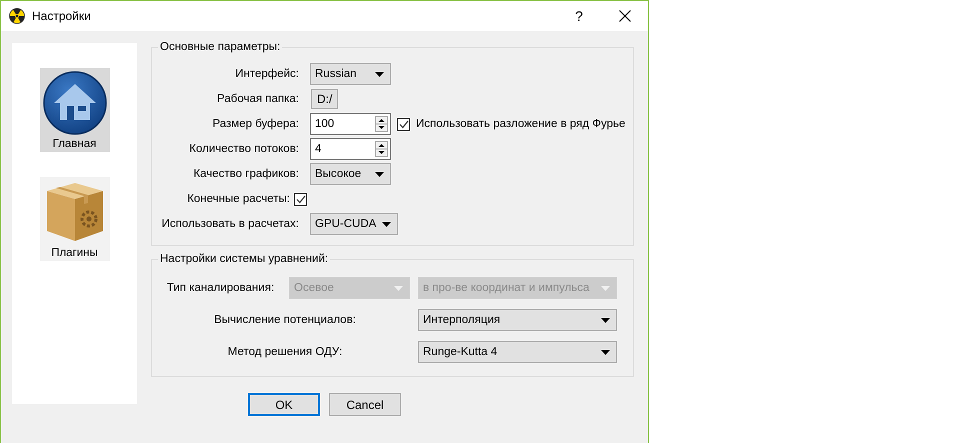  Describe the element at coordinates (257, 99) in the screenshot. I see `field-label: Рабочая папка:` at that location.